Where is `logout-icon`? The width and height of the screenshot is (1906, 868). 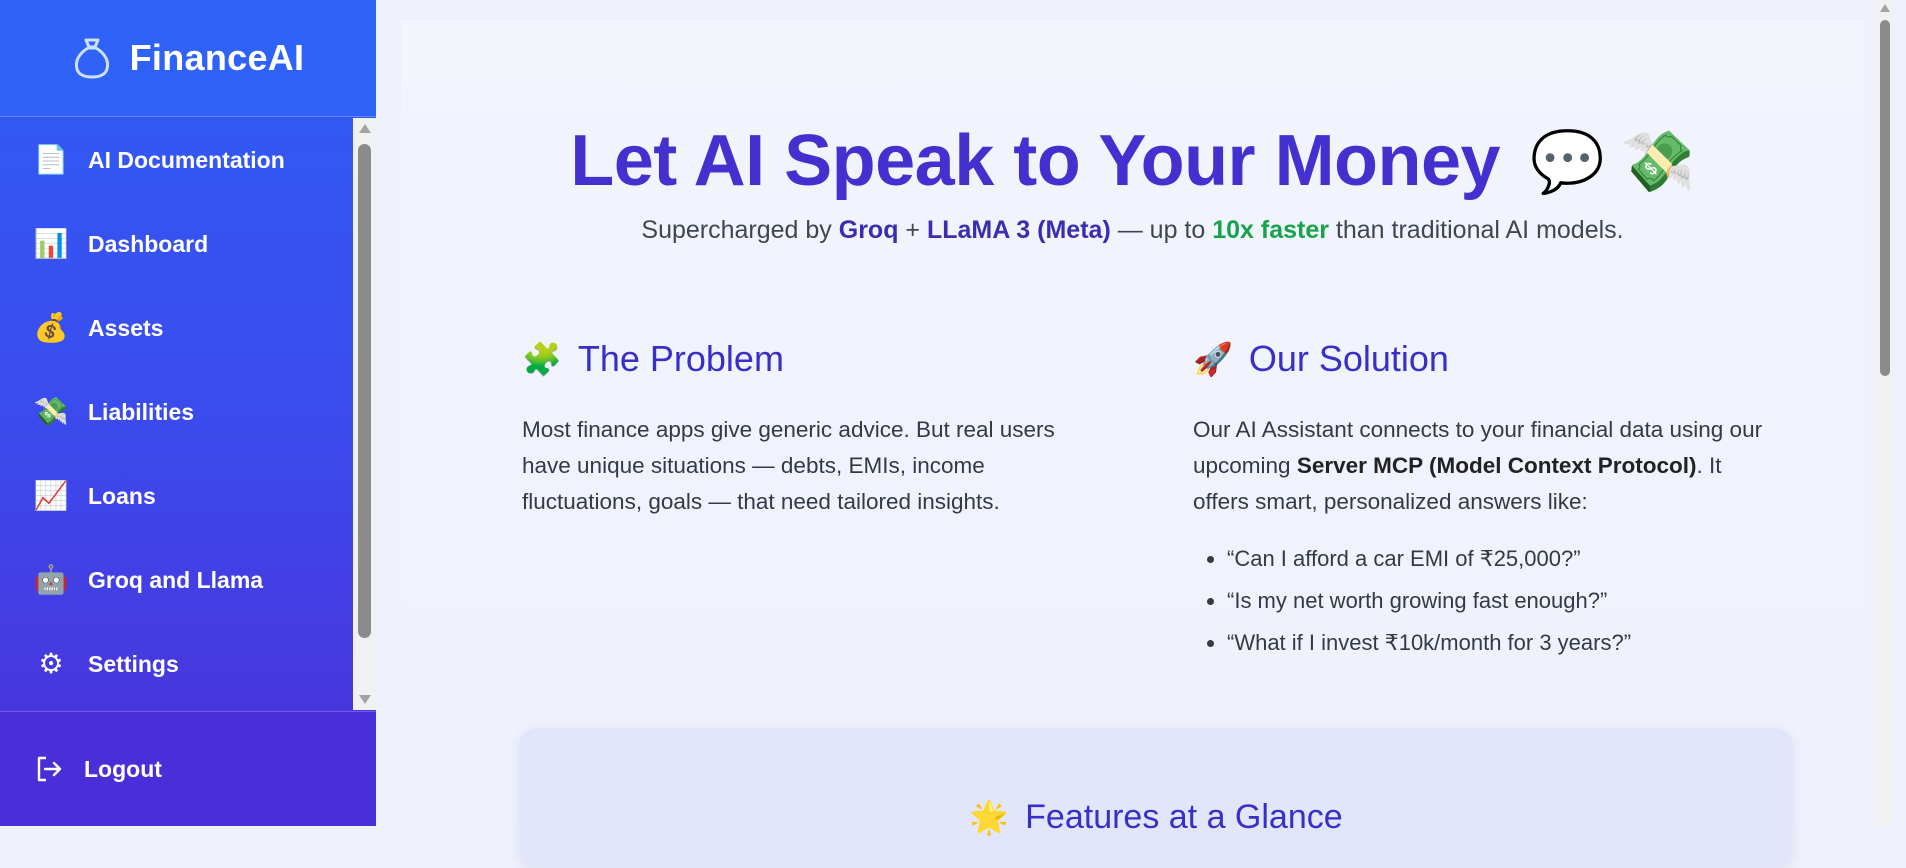 logout-icon is located at coordinates (49, 769).